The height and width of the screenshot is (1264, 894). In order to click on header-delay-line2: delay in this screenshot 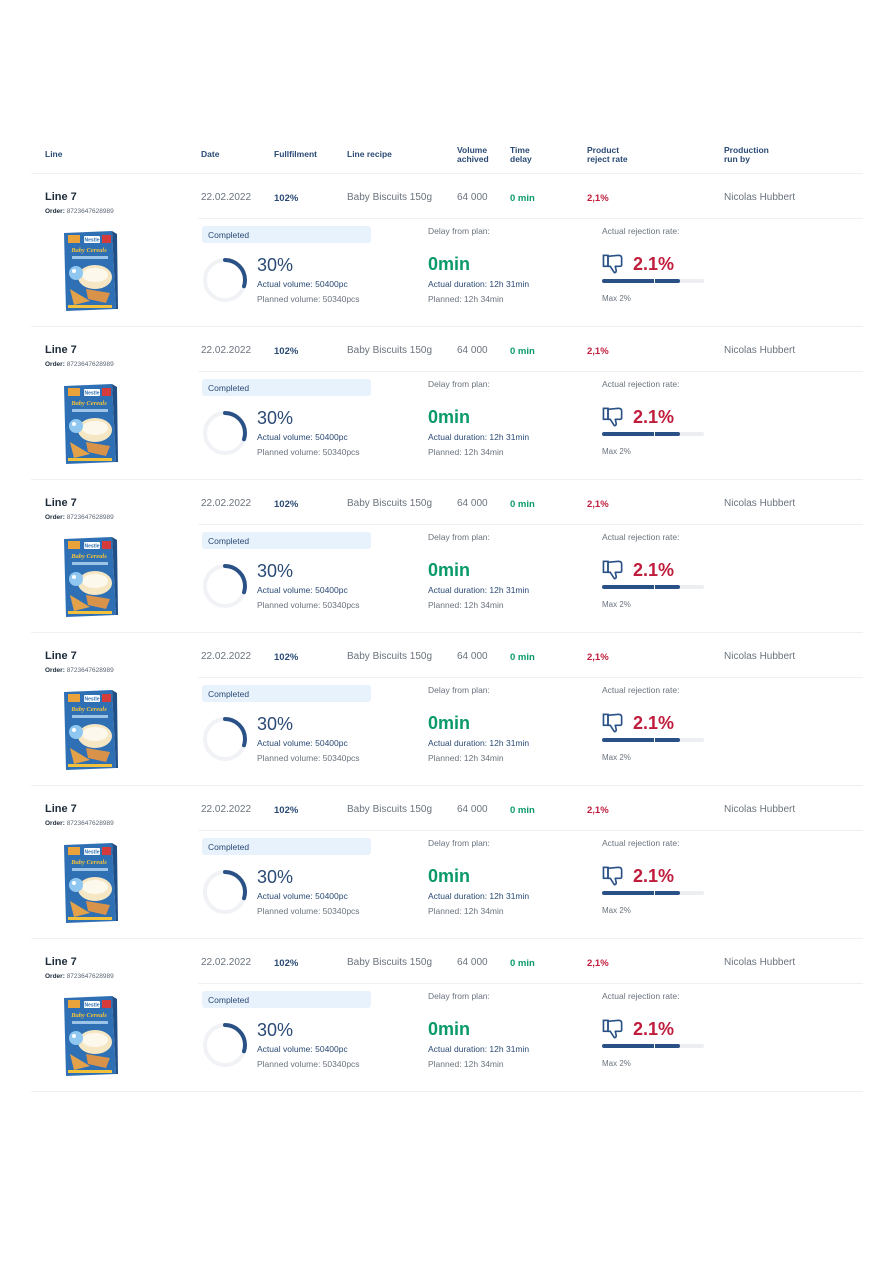, I will do `click(521, 159)`.